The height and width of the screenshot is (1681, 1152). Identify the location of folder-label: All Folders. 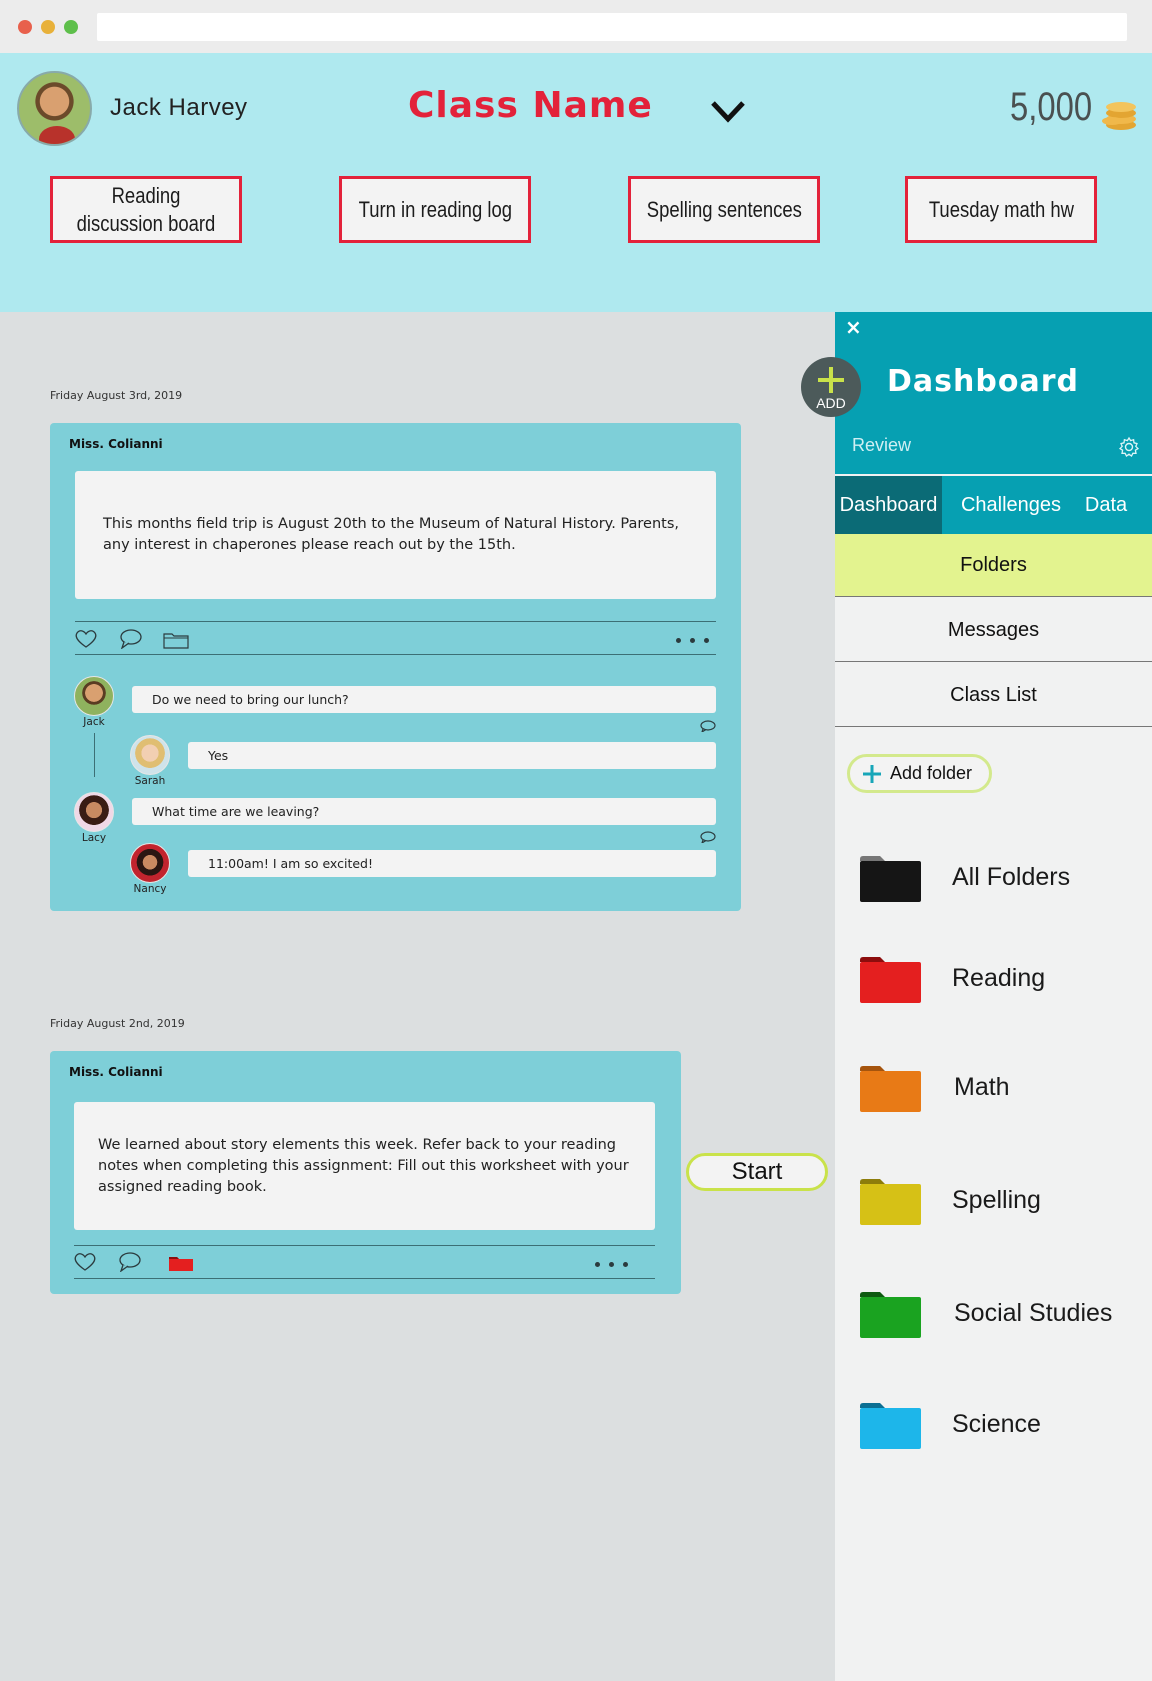
(1011, 877).